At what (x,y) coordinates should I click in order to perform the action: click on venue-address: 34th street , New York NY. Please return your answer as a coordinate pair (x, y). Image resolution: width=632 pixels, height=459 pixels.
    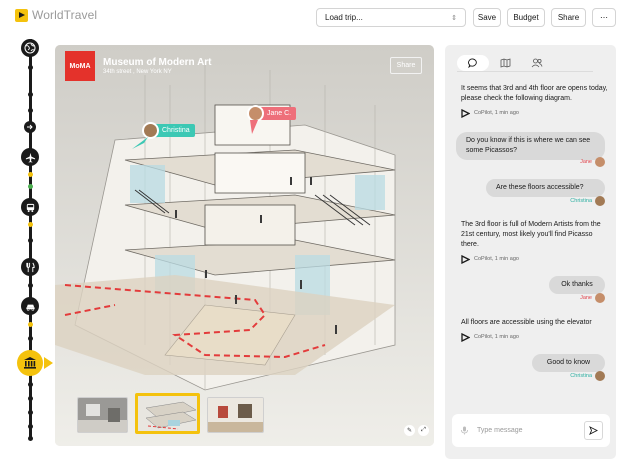
    Looking at the image, I should click on (137, 72).